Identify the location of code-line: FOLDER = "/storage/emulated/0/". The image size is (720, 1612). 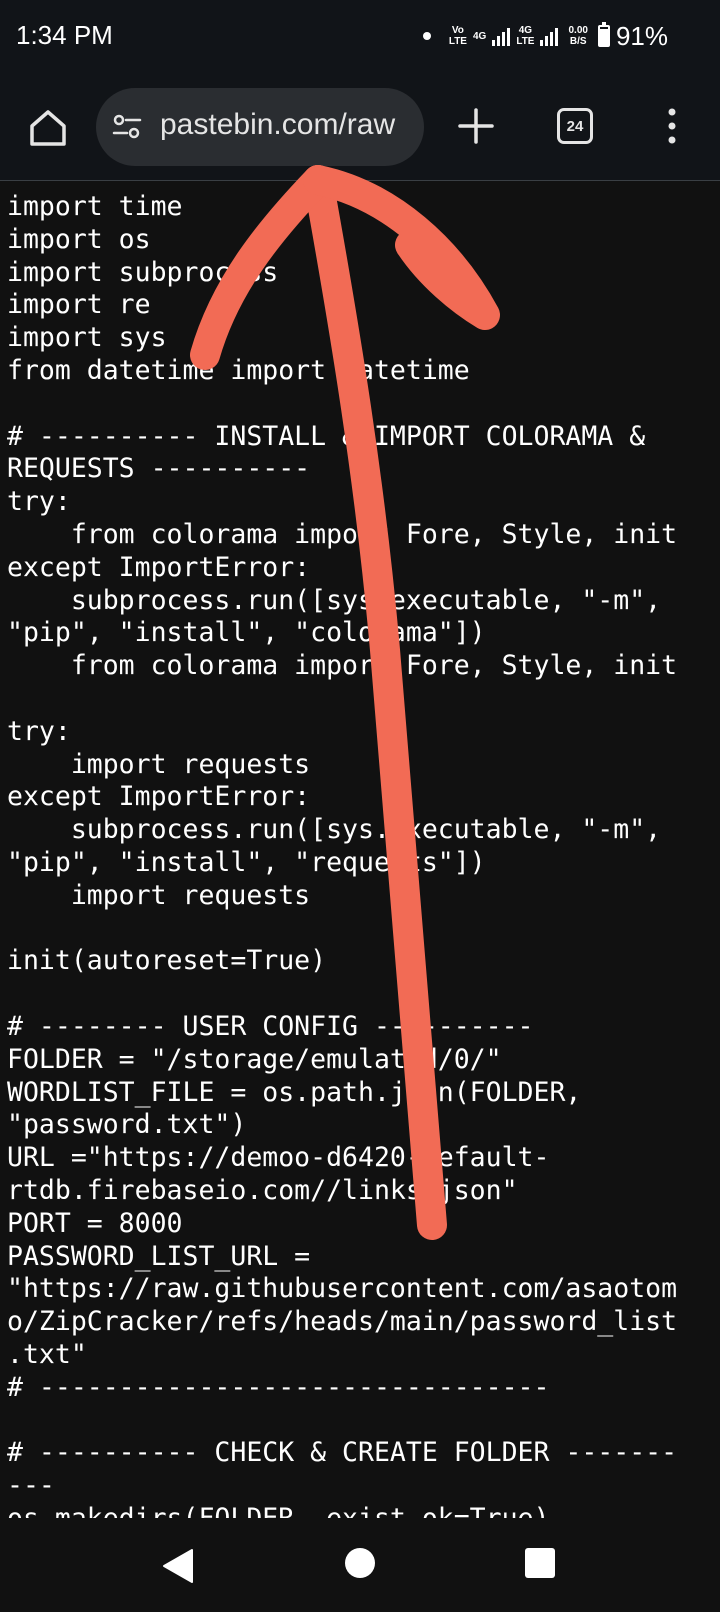
(254, 1059).